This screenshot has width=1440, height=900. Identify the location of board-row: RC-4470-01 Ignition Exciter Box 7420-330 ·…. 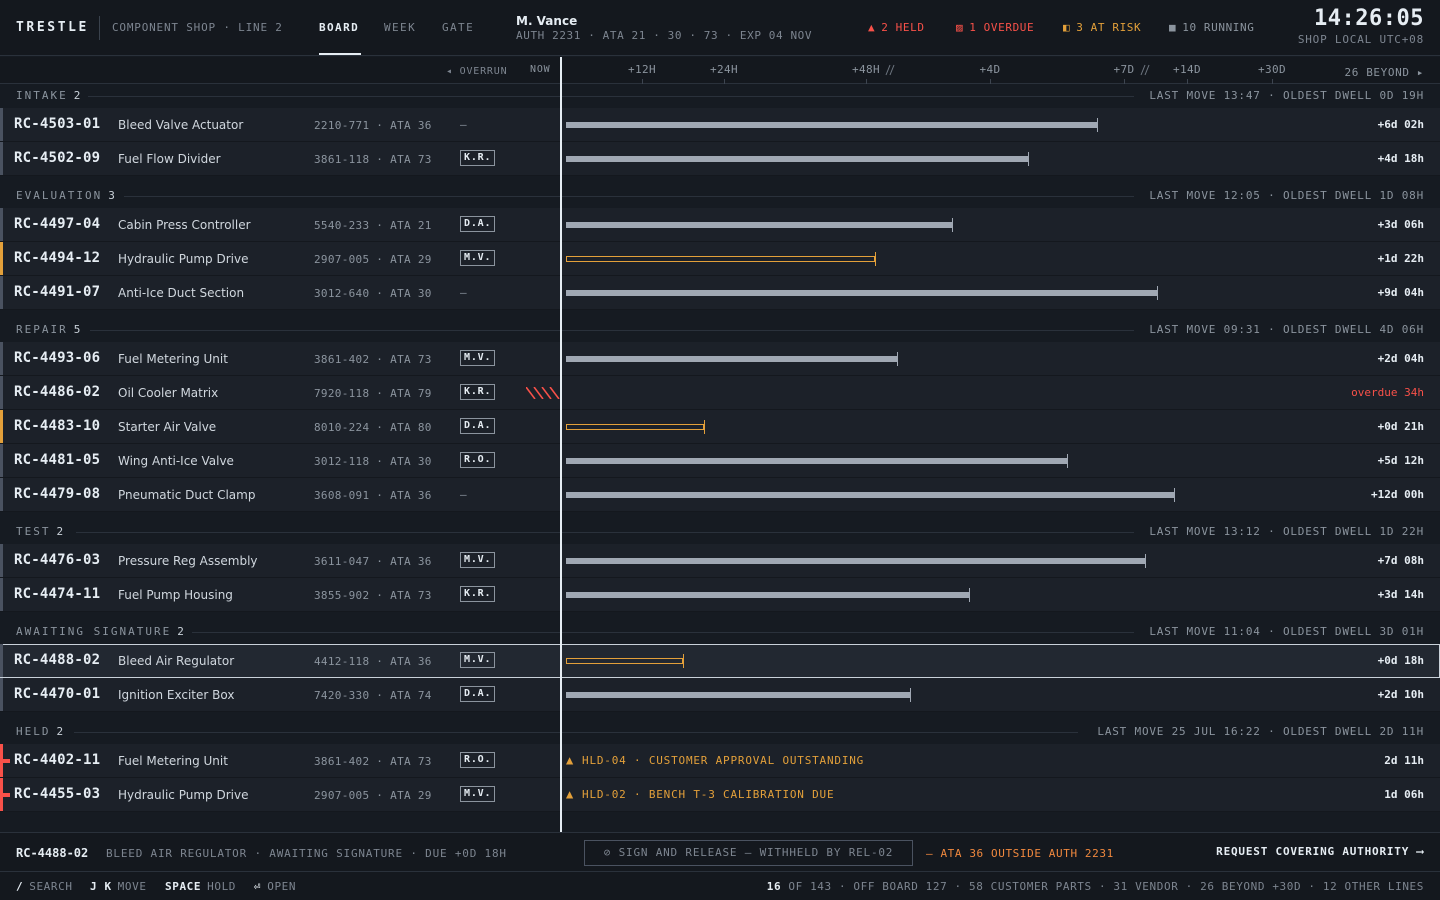
(720, 695).